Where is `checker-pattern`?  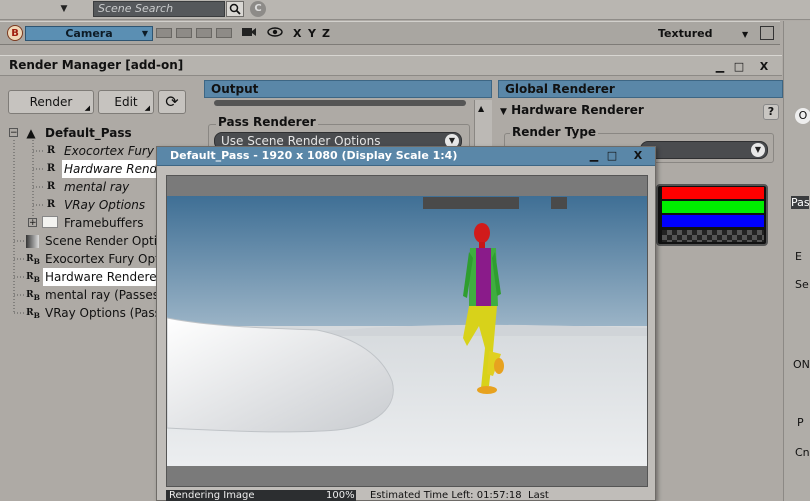 checker-pattern is located at coordinates (713, 236).